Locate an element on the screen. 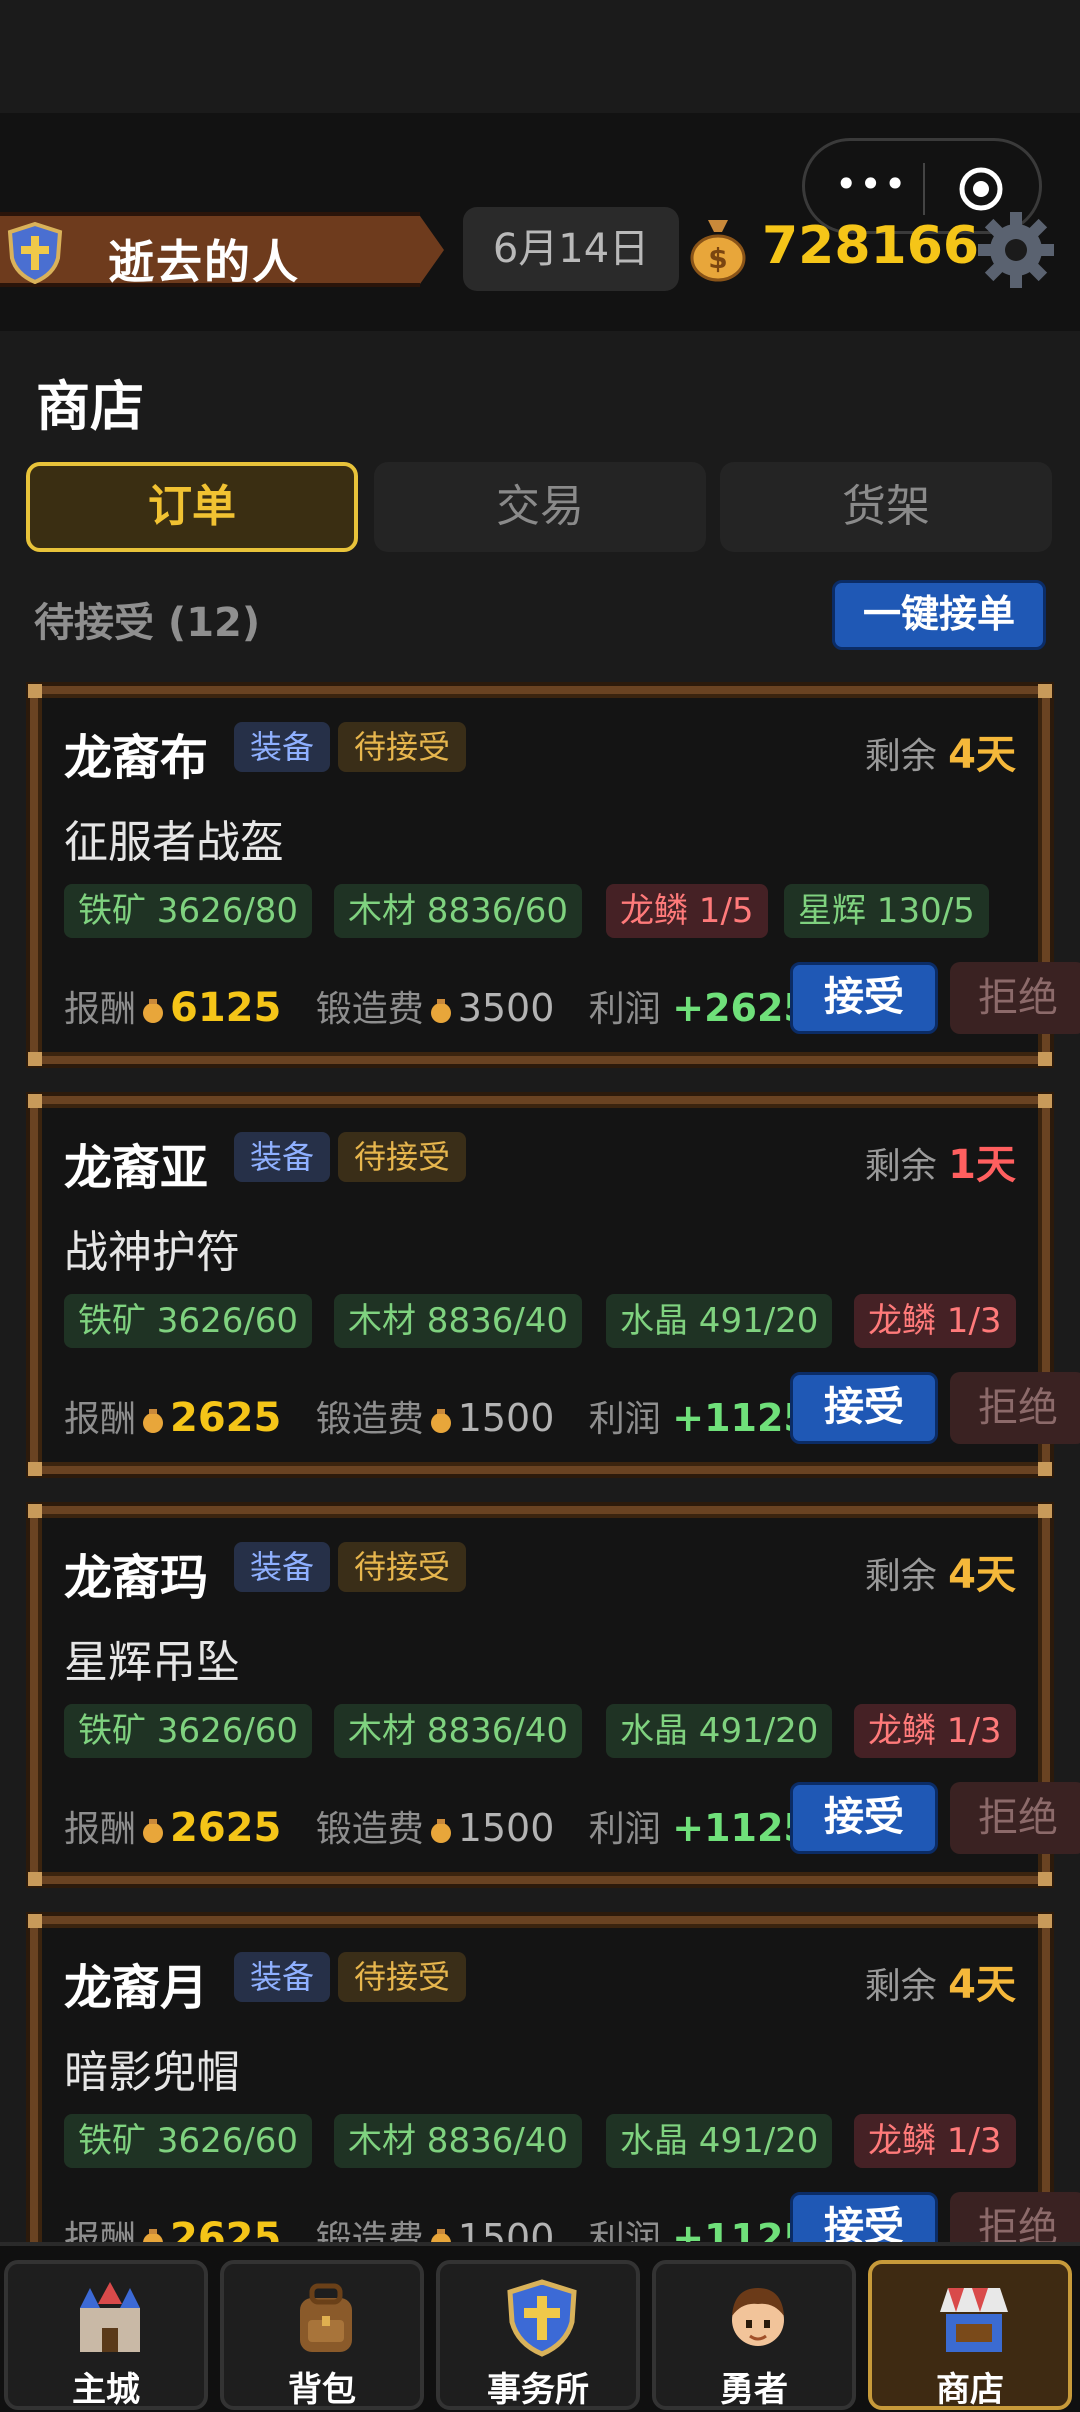 The image size is (1080, 2412). material-chip: 木材 8836/60 is located at coordinates (458, 911).